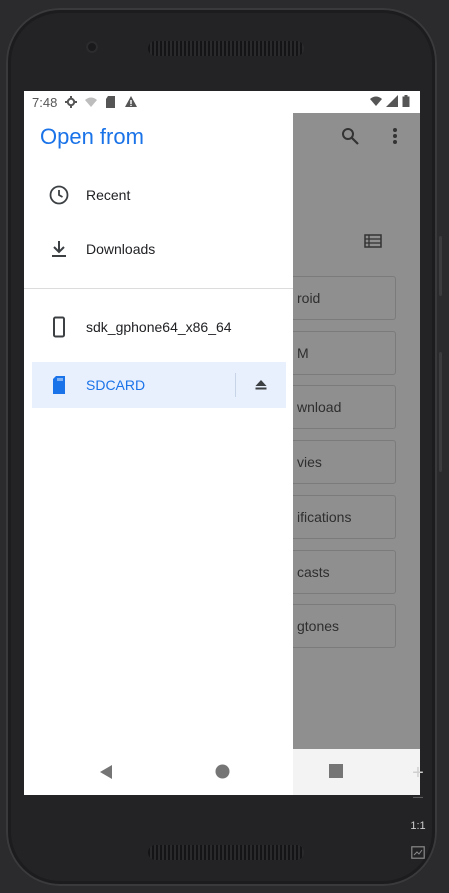 The height and width of the screenshot is (893, 449). I want to click on phone-icon, so click(59, 327).